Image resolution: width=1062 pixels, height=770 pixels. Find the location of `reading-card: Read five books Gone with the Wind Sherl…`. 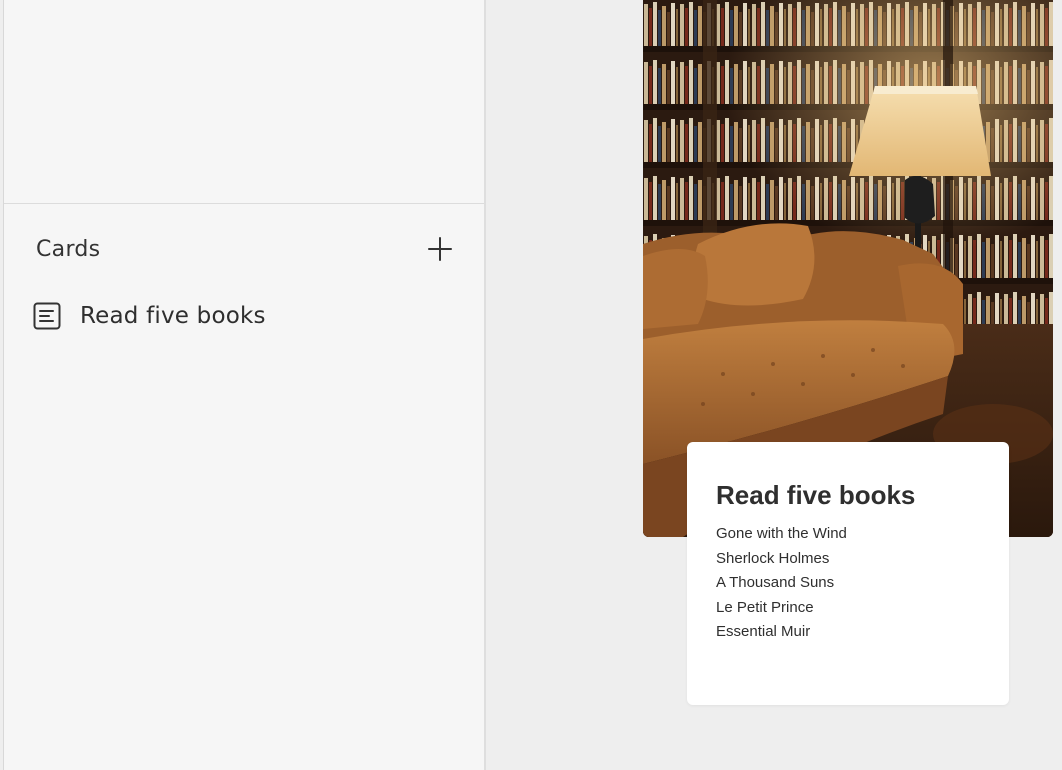

reading-card: Read five books Gone with the Wind Sherl… is located at coordinates (848, 573).